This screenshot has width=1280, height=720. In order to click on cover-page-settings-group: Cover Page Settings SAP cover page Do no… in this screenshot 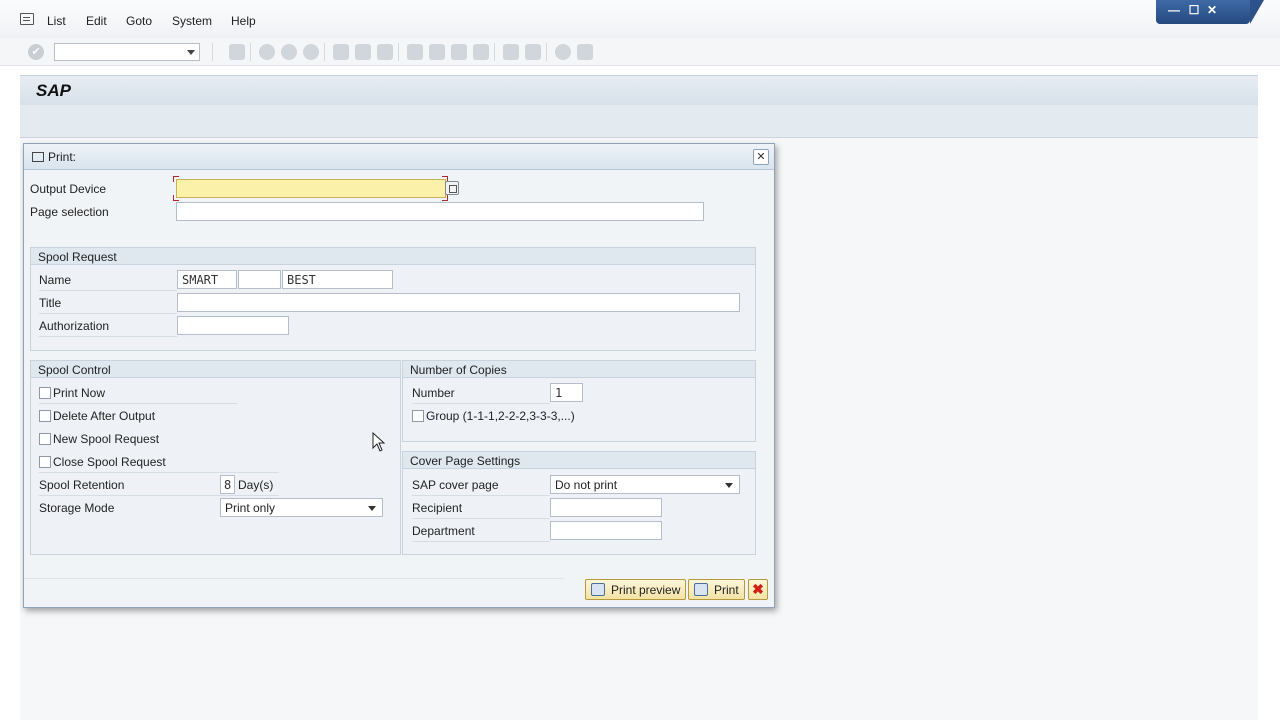, I will do `click(579, 503)`.